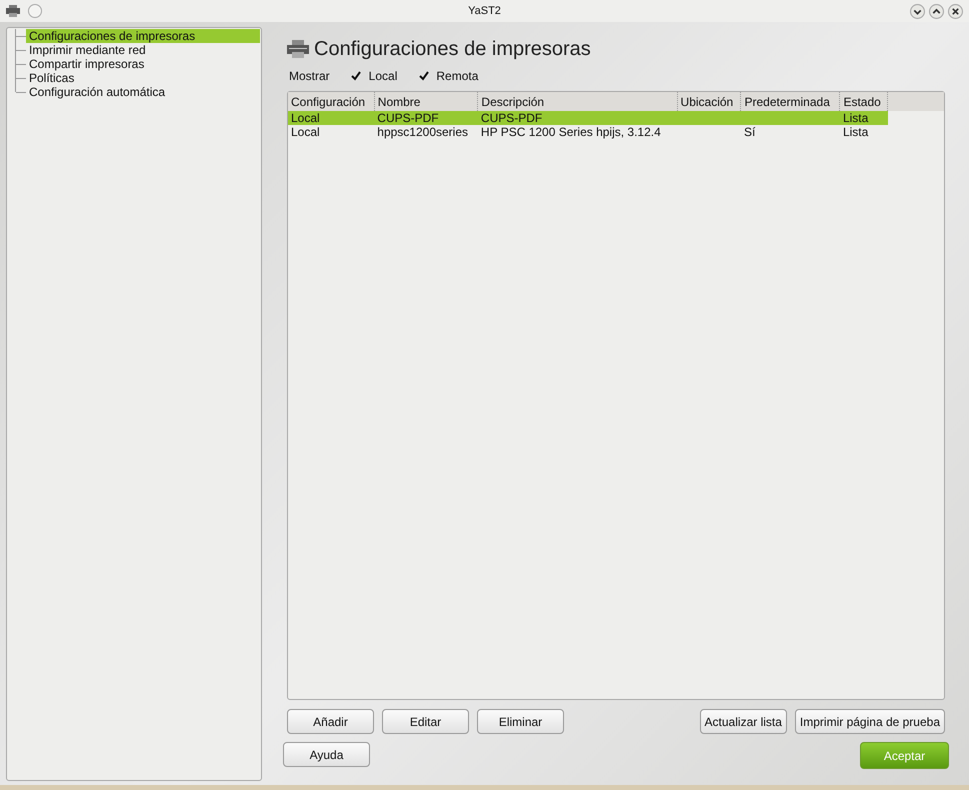  I want to click on column-header: Predeterminada, so click(790, 101).